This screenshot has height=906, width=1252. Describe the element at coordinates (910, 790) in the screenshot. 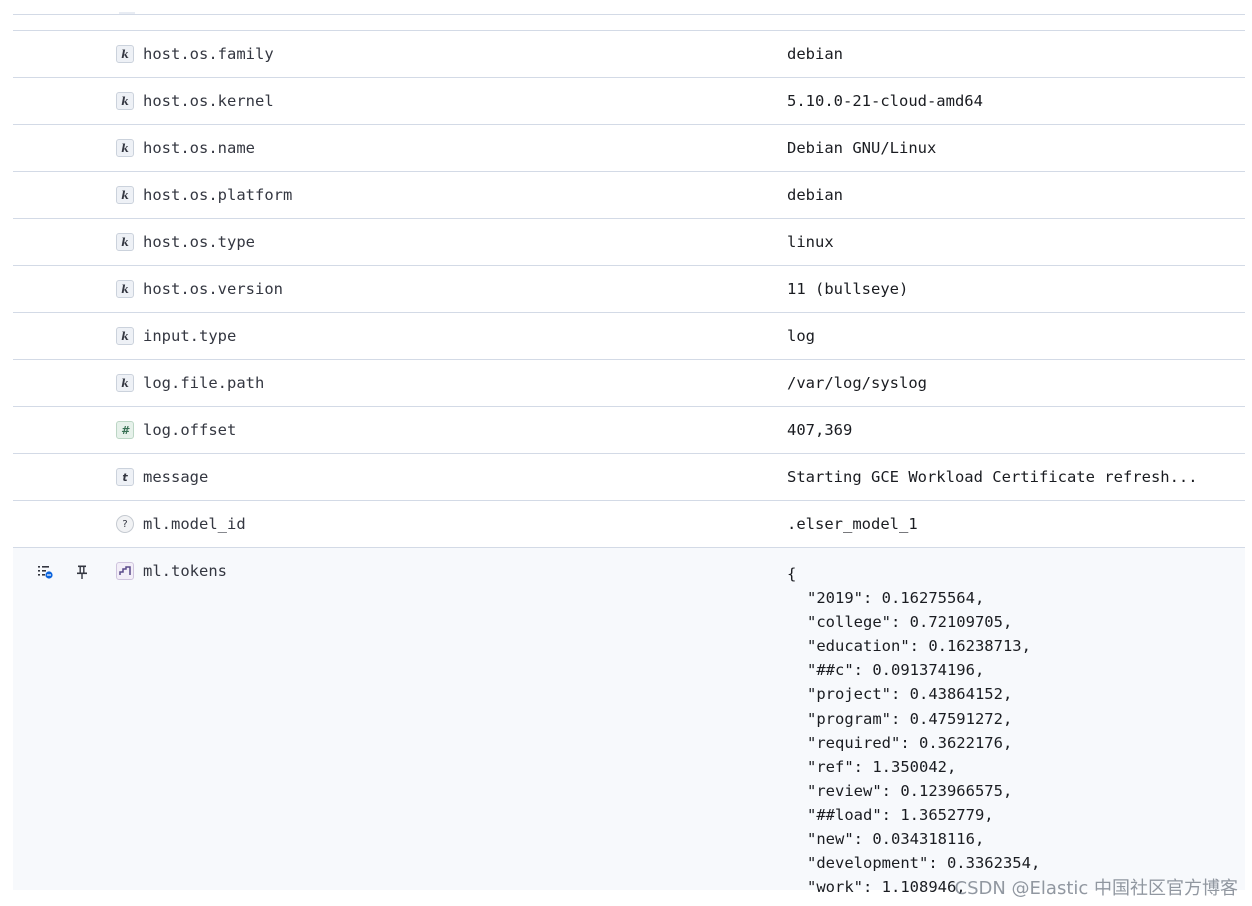

I see `json-line: "review": 0.123966575,` at that location.